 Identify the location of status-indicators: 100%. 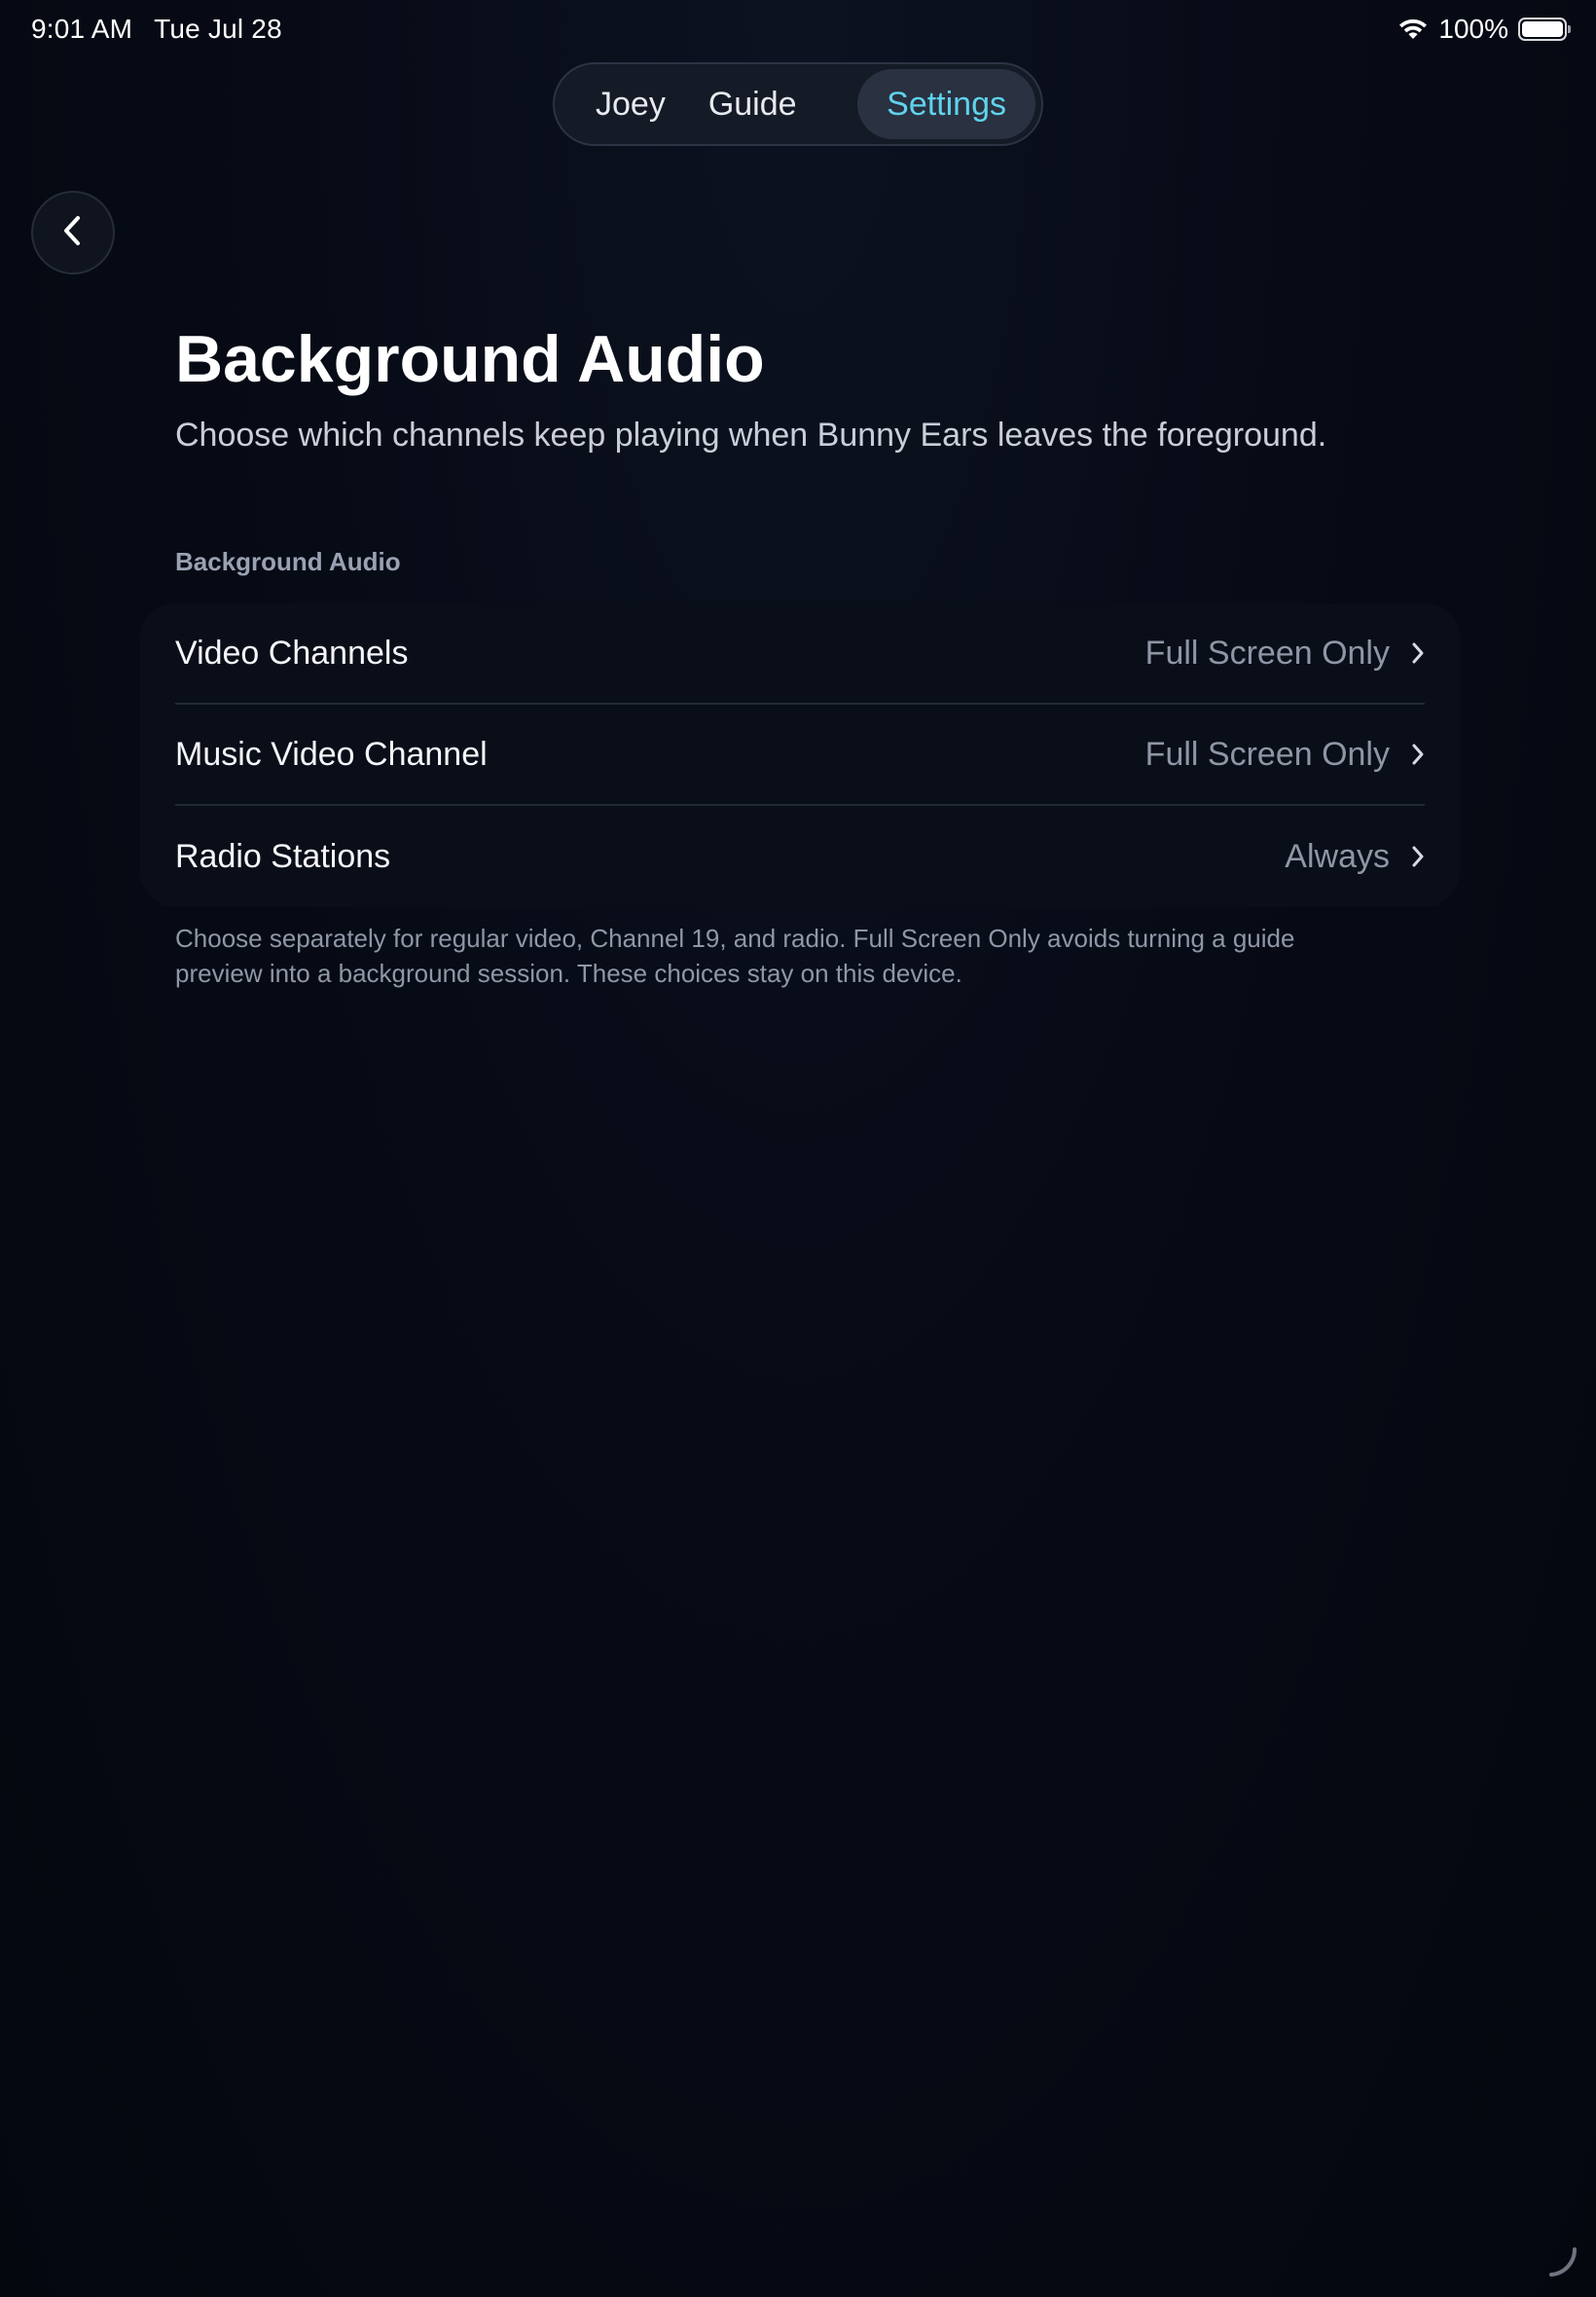
(1484, 30).